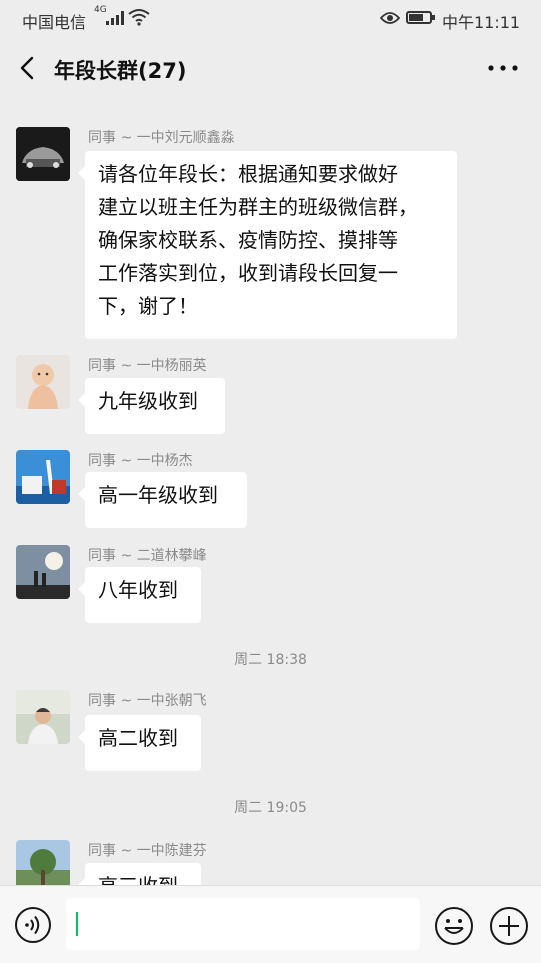  Describe the element at coordinates (147, 556) in the screenshot. I see `sender-name: 同事 ~ 二道林攀峰` at that location.